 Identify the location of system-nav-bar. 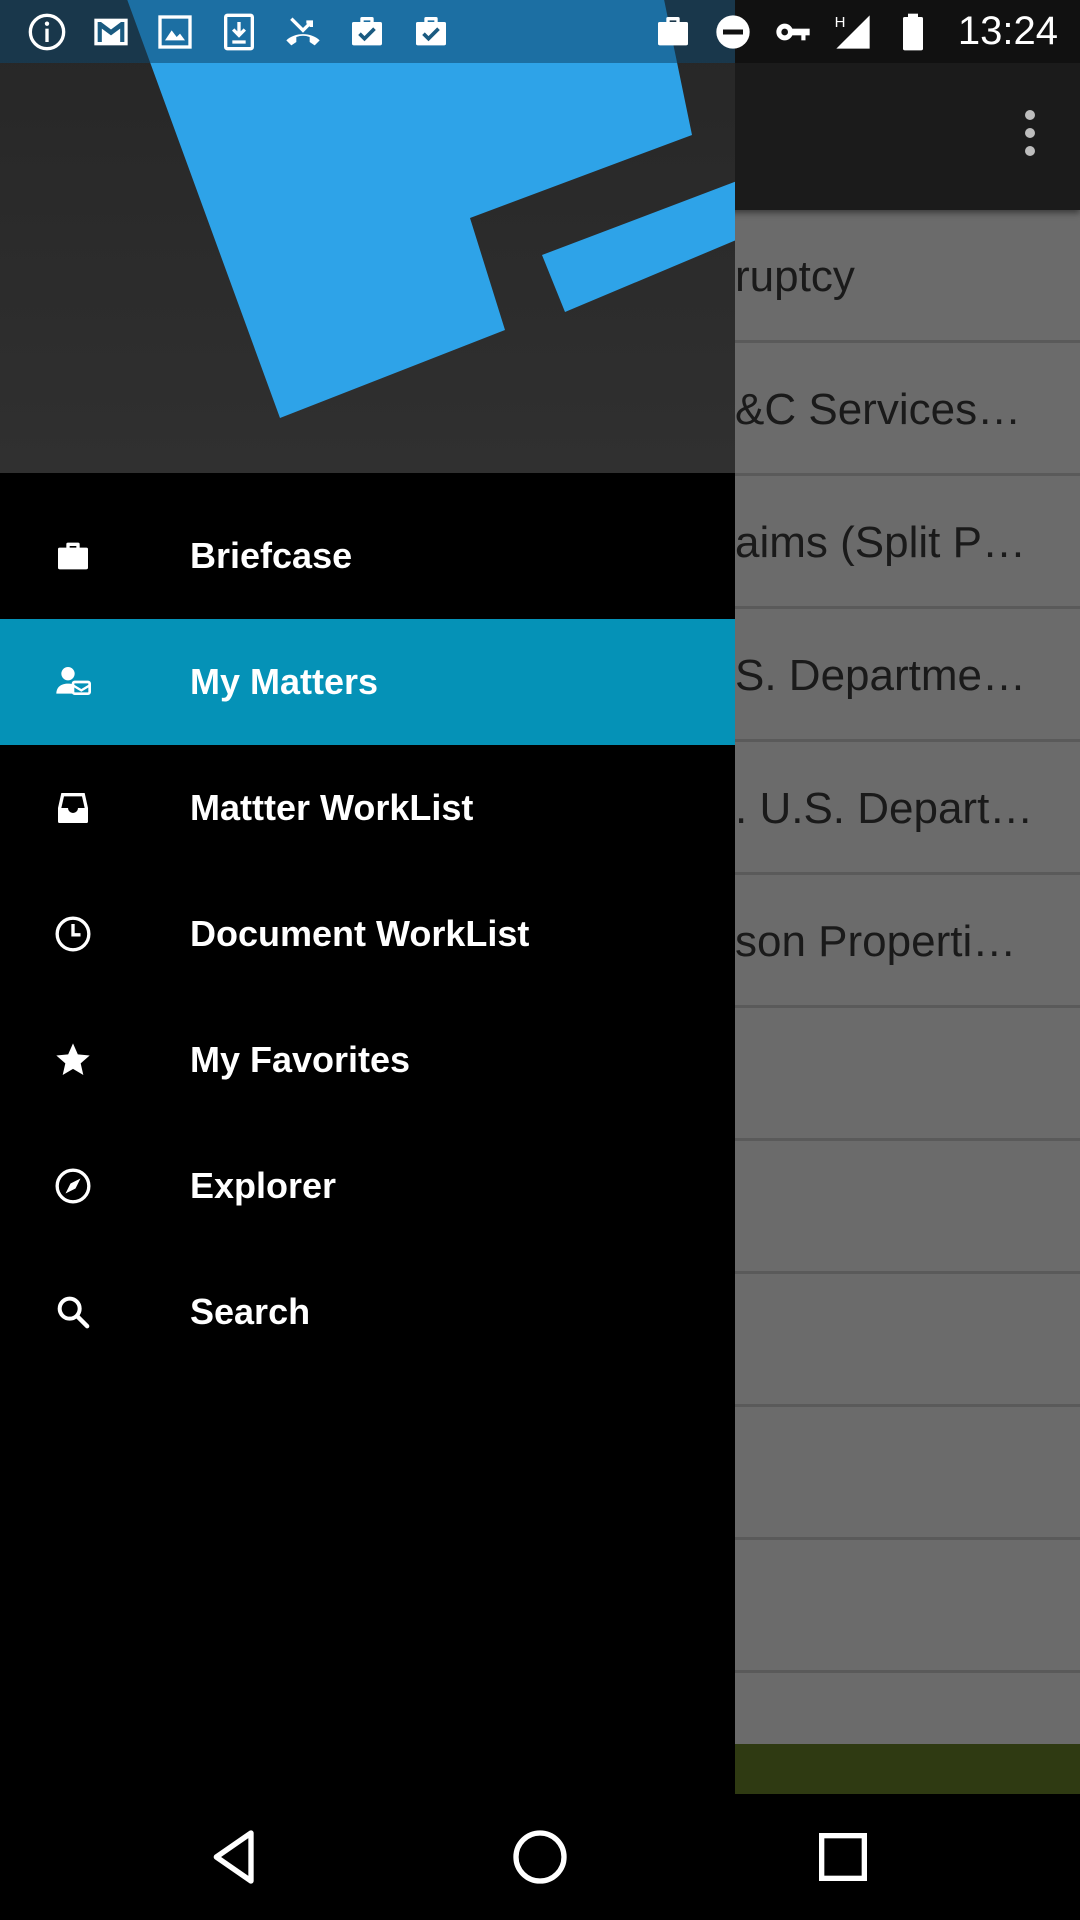
(540, 1857).